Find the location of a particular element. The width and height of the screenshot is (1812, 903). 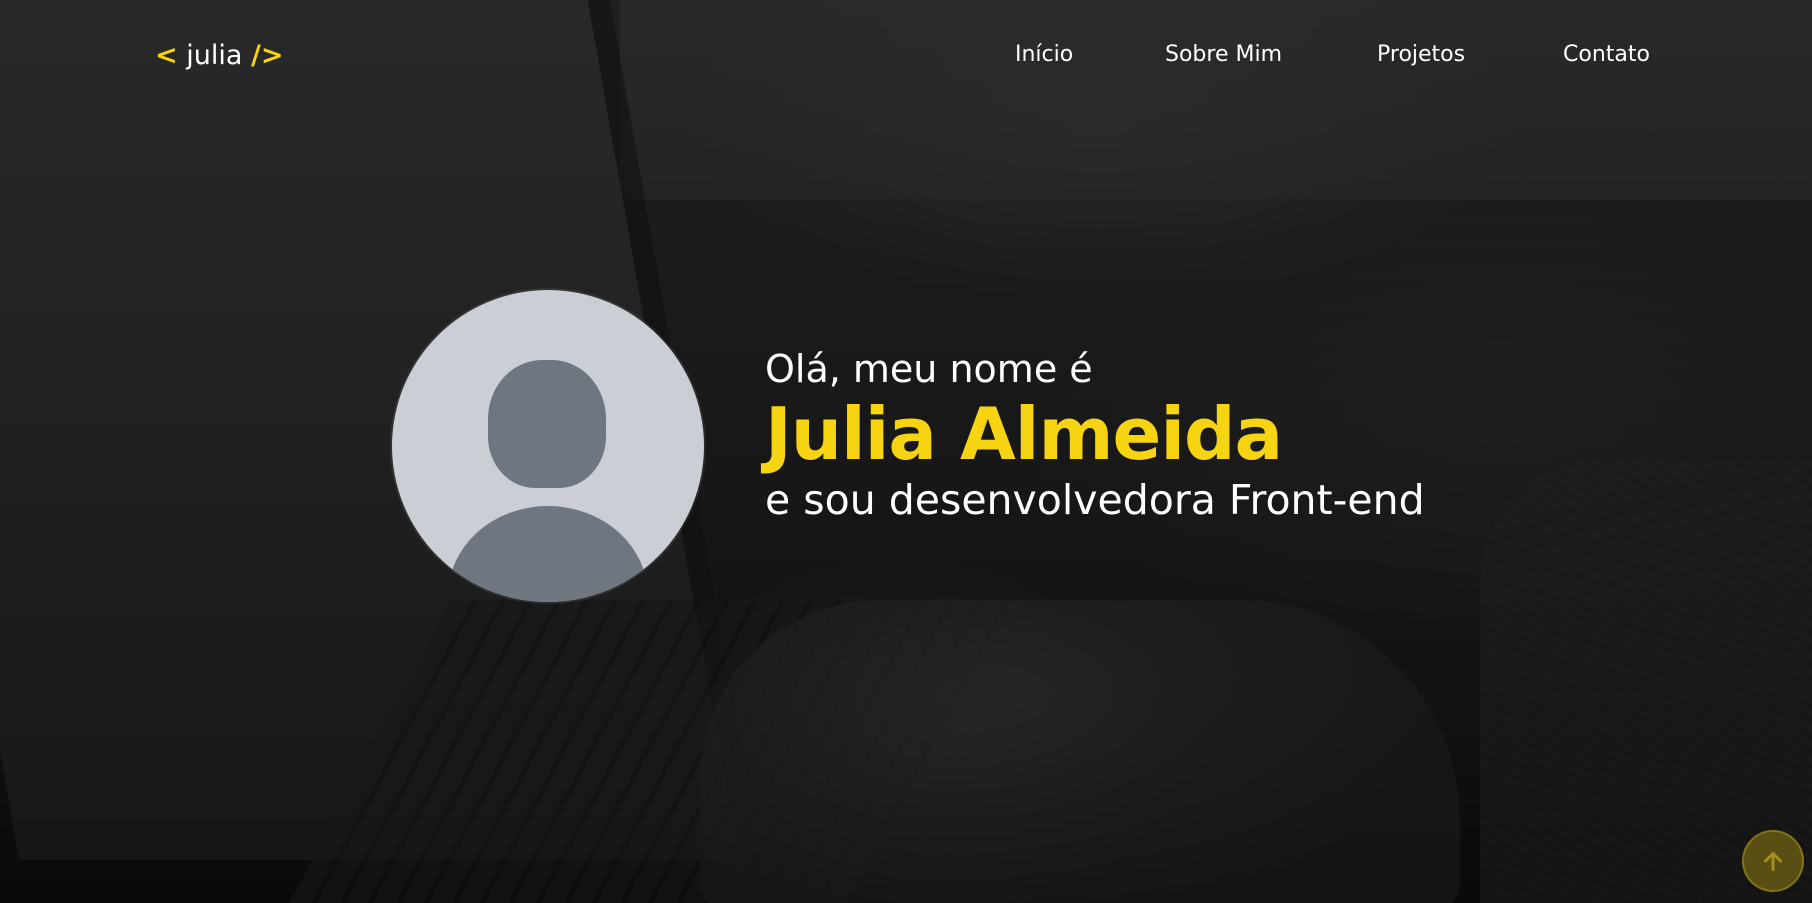

main-nav: Início Sobre Mim Projetos Contato is located at coordinates (906, 57).